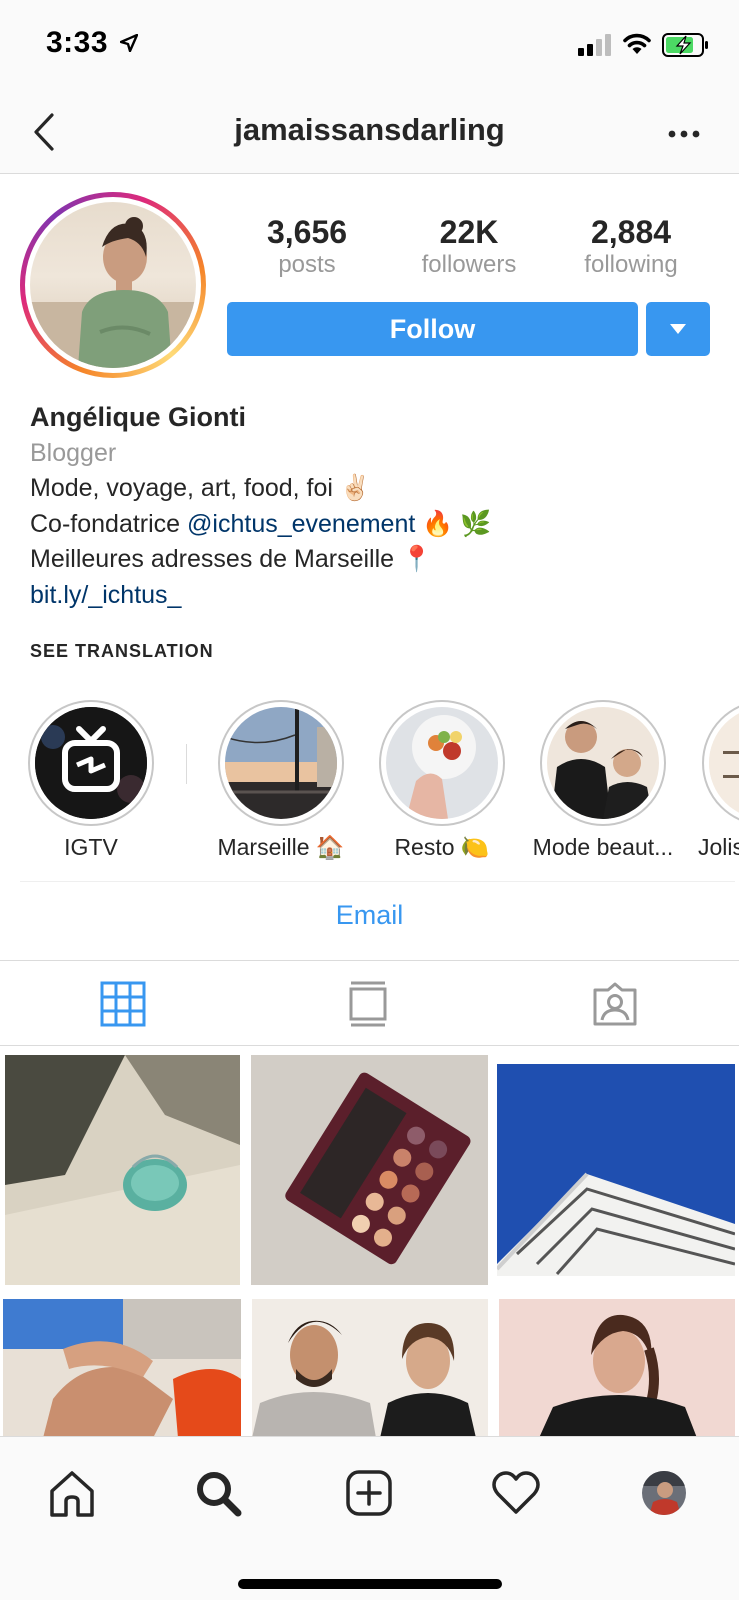 The width and height of the screenshot is (739, 1600). What do you see at coordinates (369, 915) in the screenshot?
I see `email-contact-button: Email` at bounding box center [369, 915].